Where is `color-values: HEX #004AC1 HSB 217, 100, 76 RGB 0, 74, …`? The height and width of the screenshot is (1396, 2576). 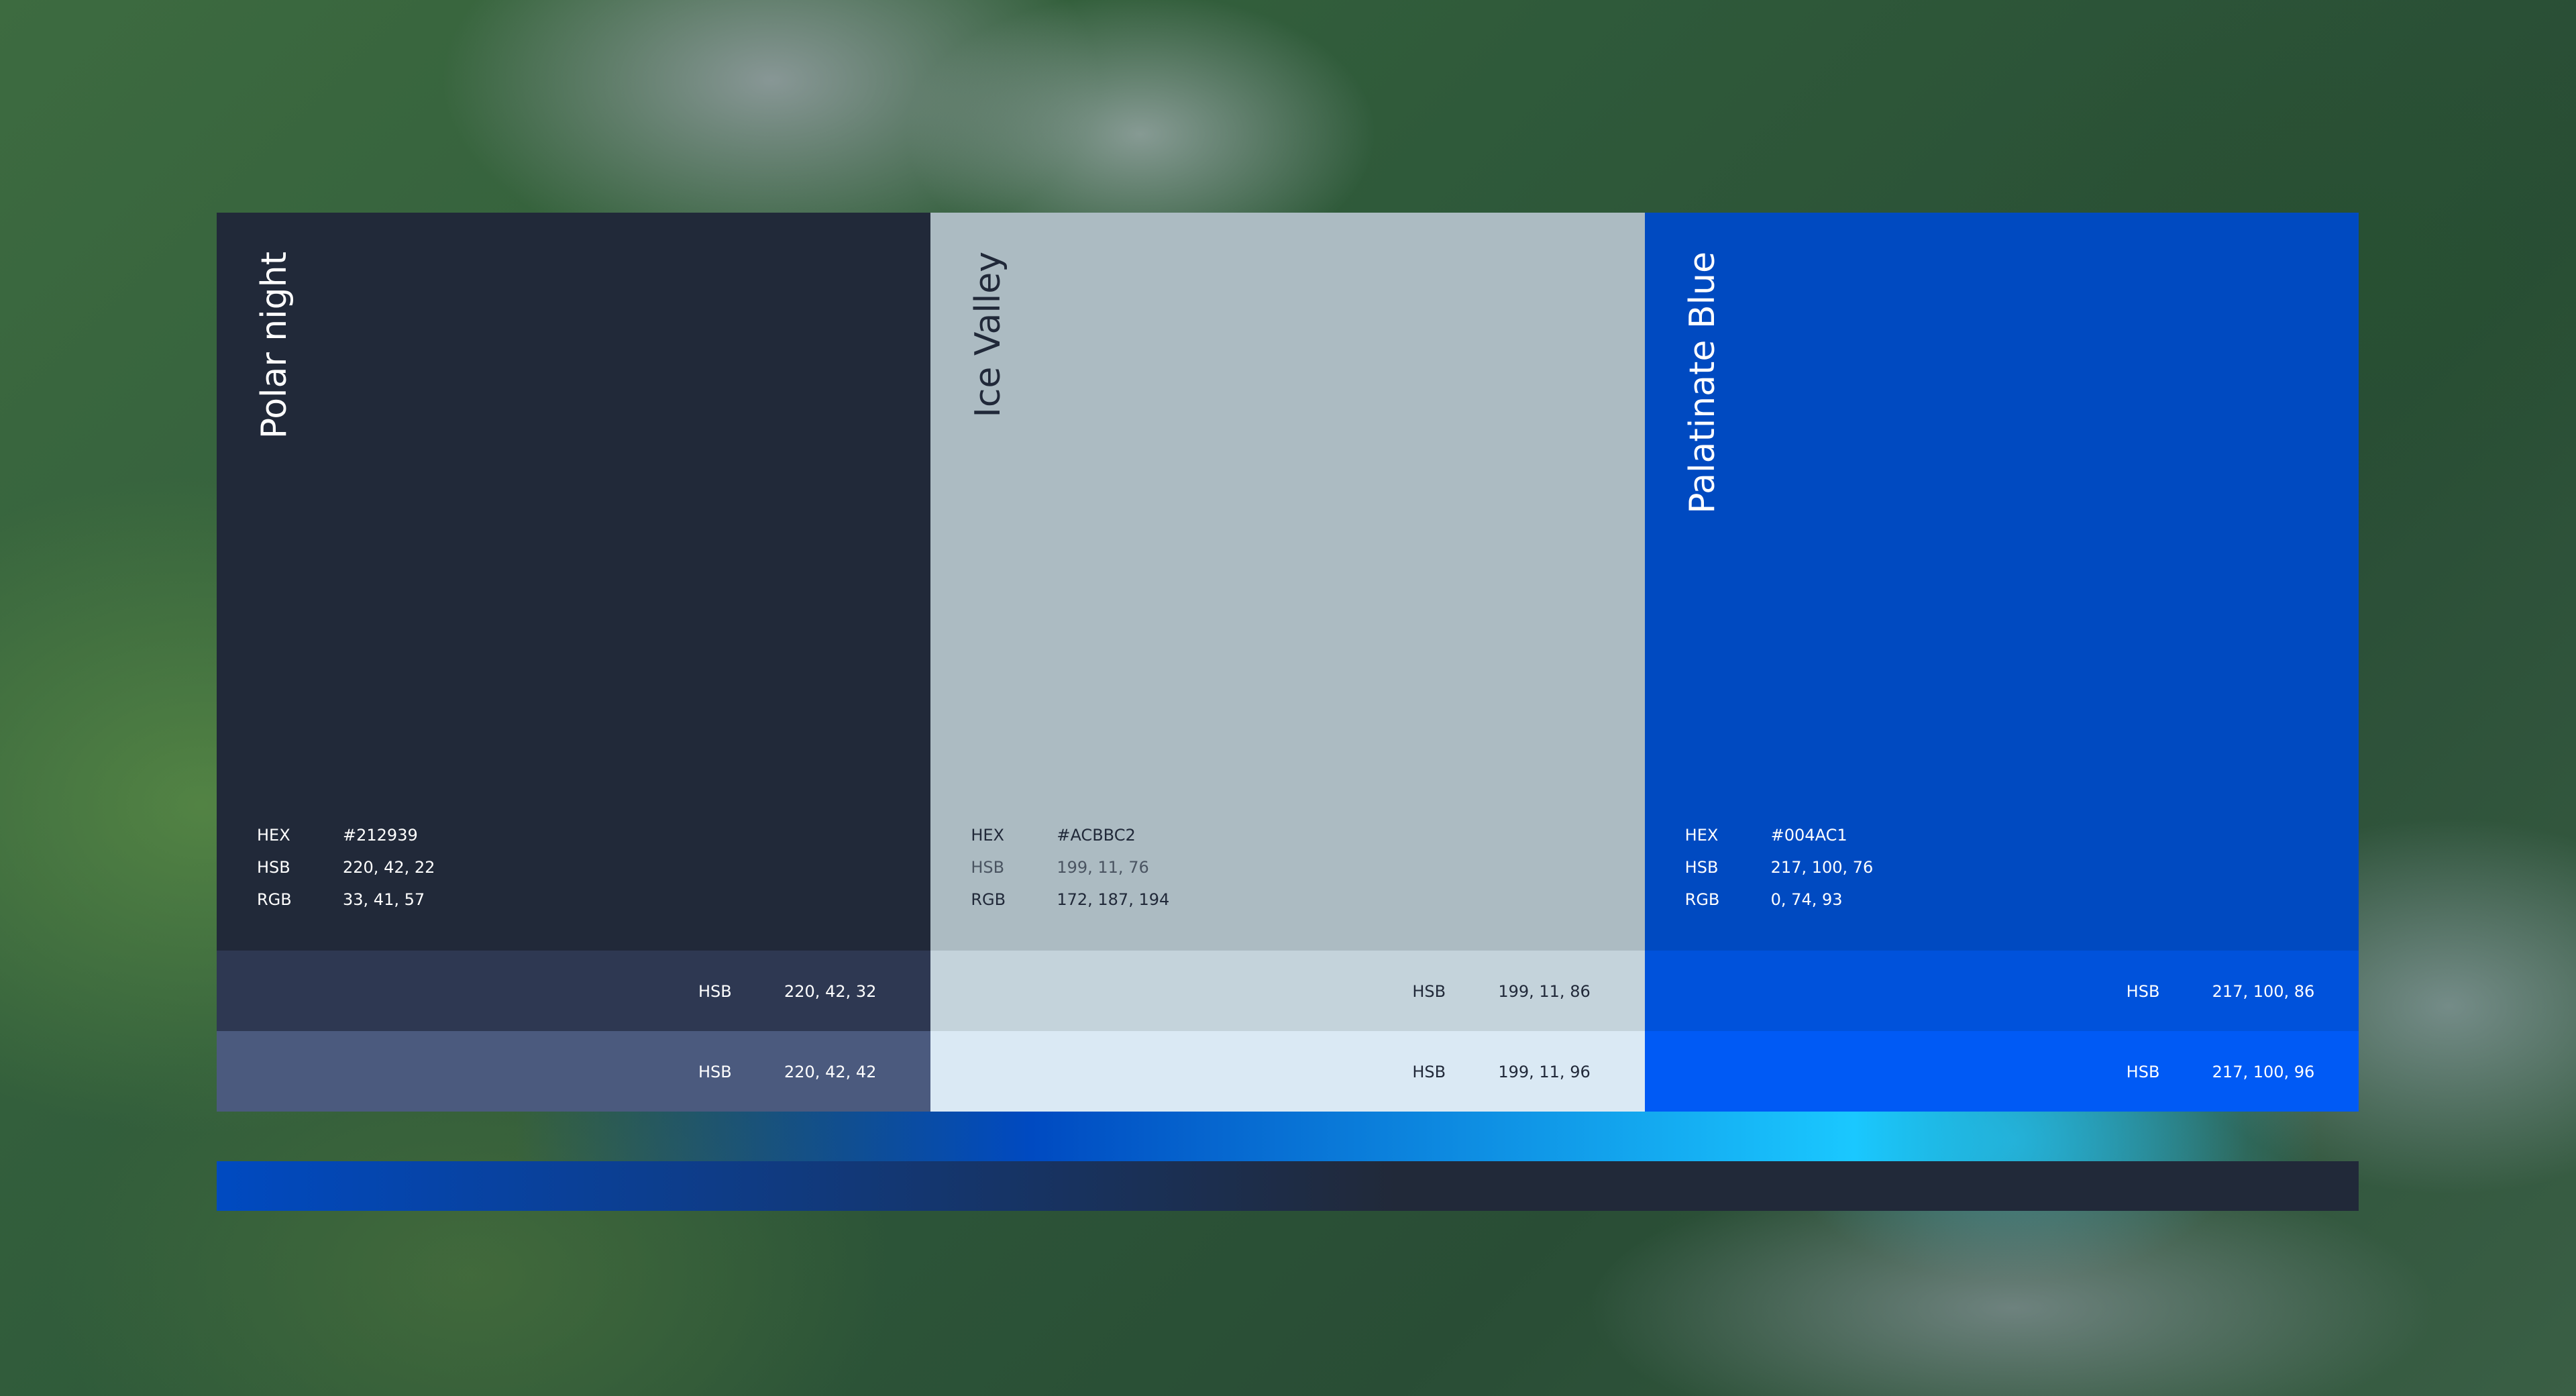 color-values: HEX #004AC1 HSB 217, 100, 76 RGB 0, 74, … is located at coordinates (1779, 867).